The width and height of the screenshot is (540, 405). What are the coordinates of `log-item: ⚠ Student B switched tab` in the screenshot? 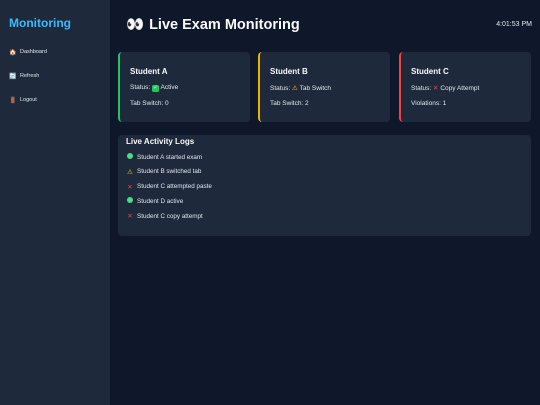 It's located at (324, 172).